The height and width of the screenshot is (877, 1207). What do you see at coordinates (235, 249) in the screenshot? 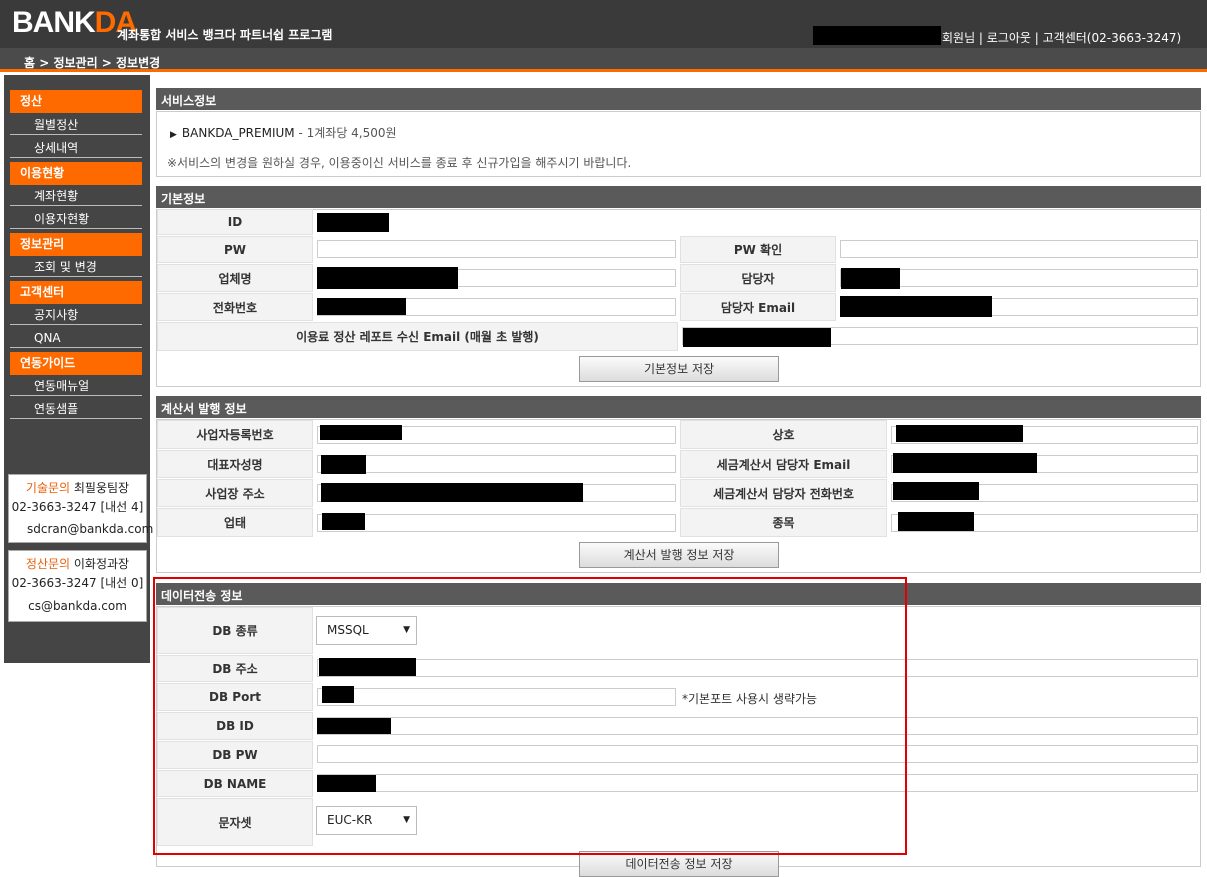
I see `pw-label: PW` at bounding box center [235, 249].